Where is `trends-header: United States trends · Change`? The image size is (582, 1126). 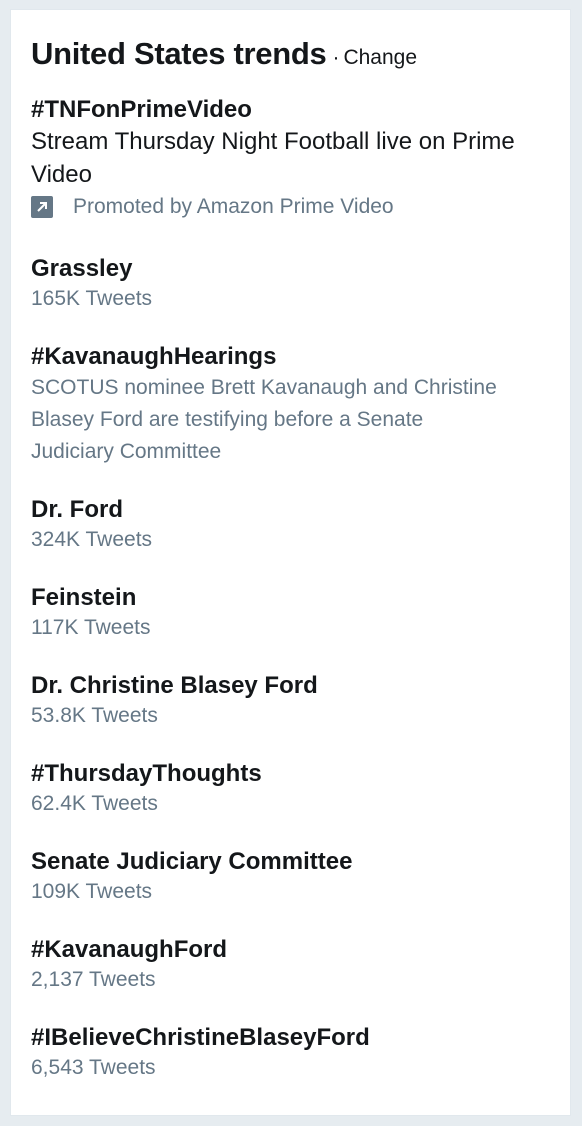 trends-header: United States trends · Change is located at coordinates (224, 54).